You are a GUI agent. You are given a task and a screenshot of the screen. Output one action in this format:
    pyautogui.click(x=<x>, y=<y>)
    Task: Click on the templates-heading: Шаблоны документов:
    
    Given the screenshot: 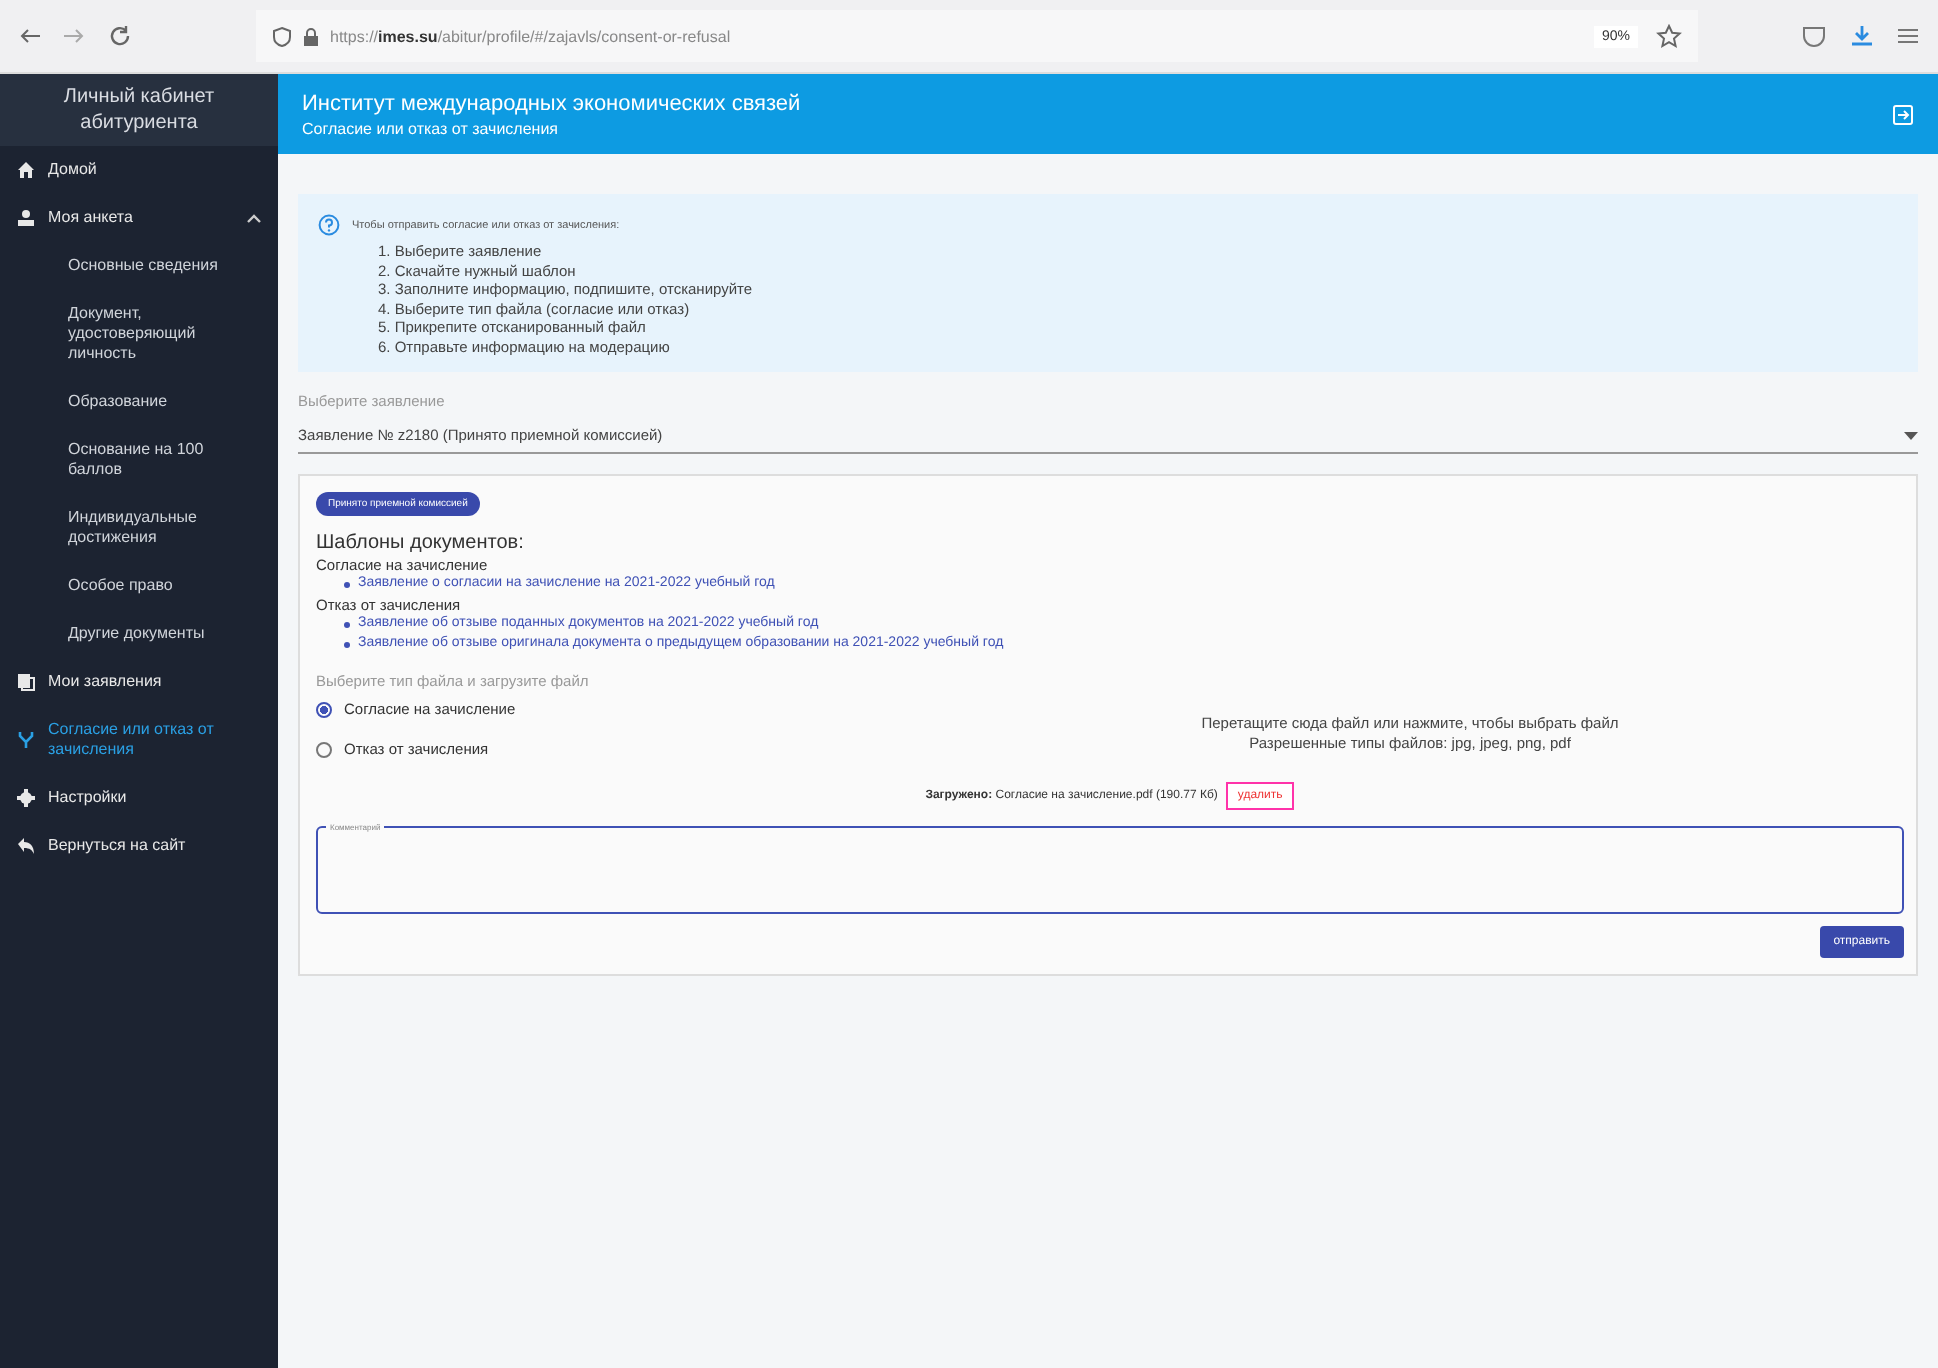 What is the action you would take?
    pyautogui.click(x=421, y=543)
    